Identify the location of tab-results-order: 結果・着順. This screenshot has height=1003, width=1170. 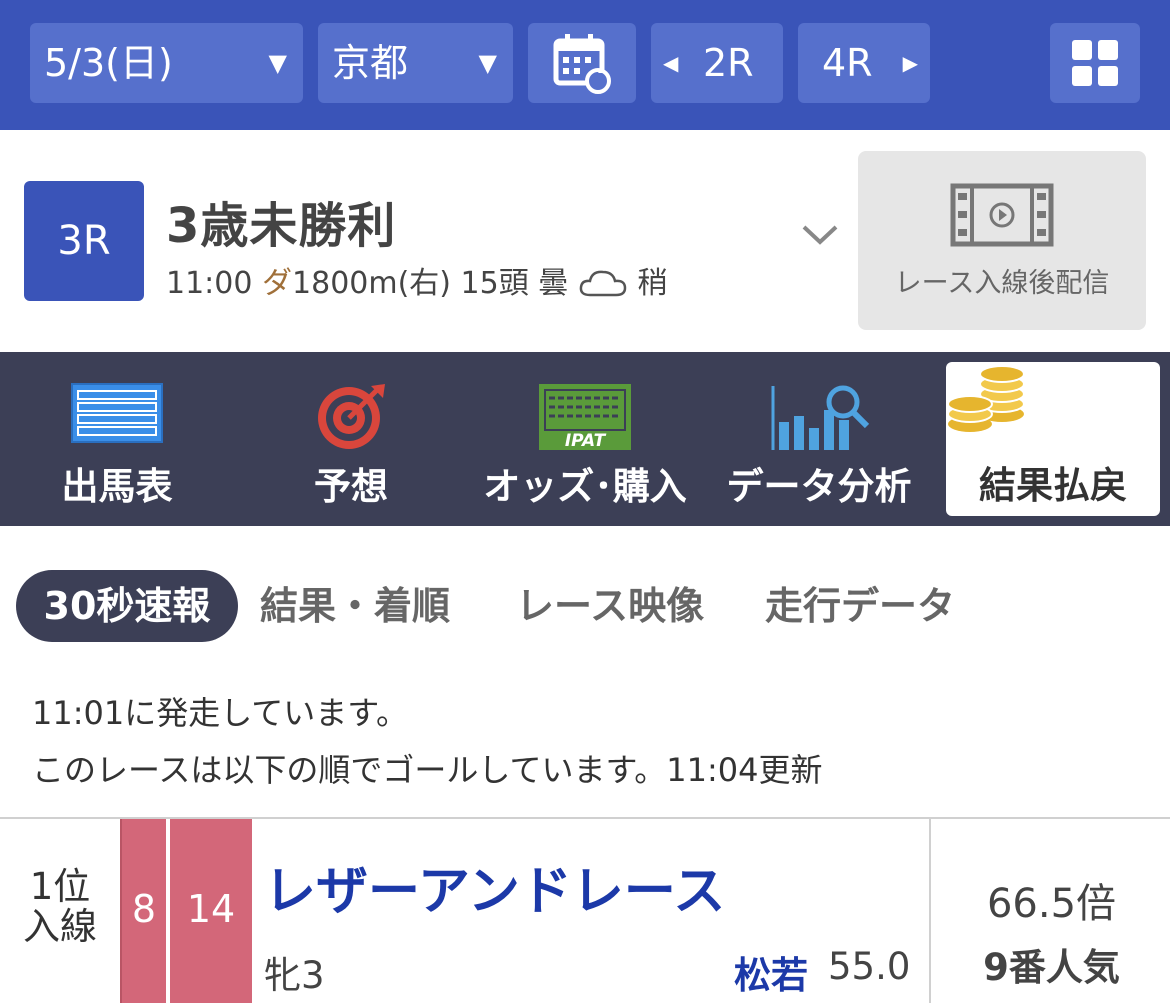
(355, 606).